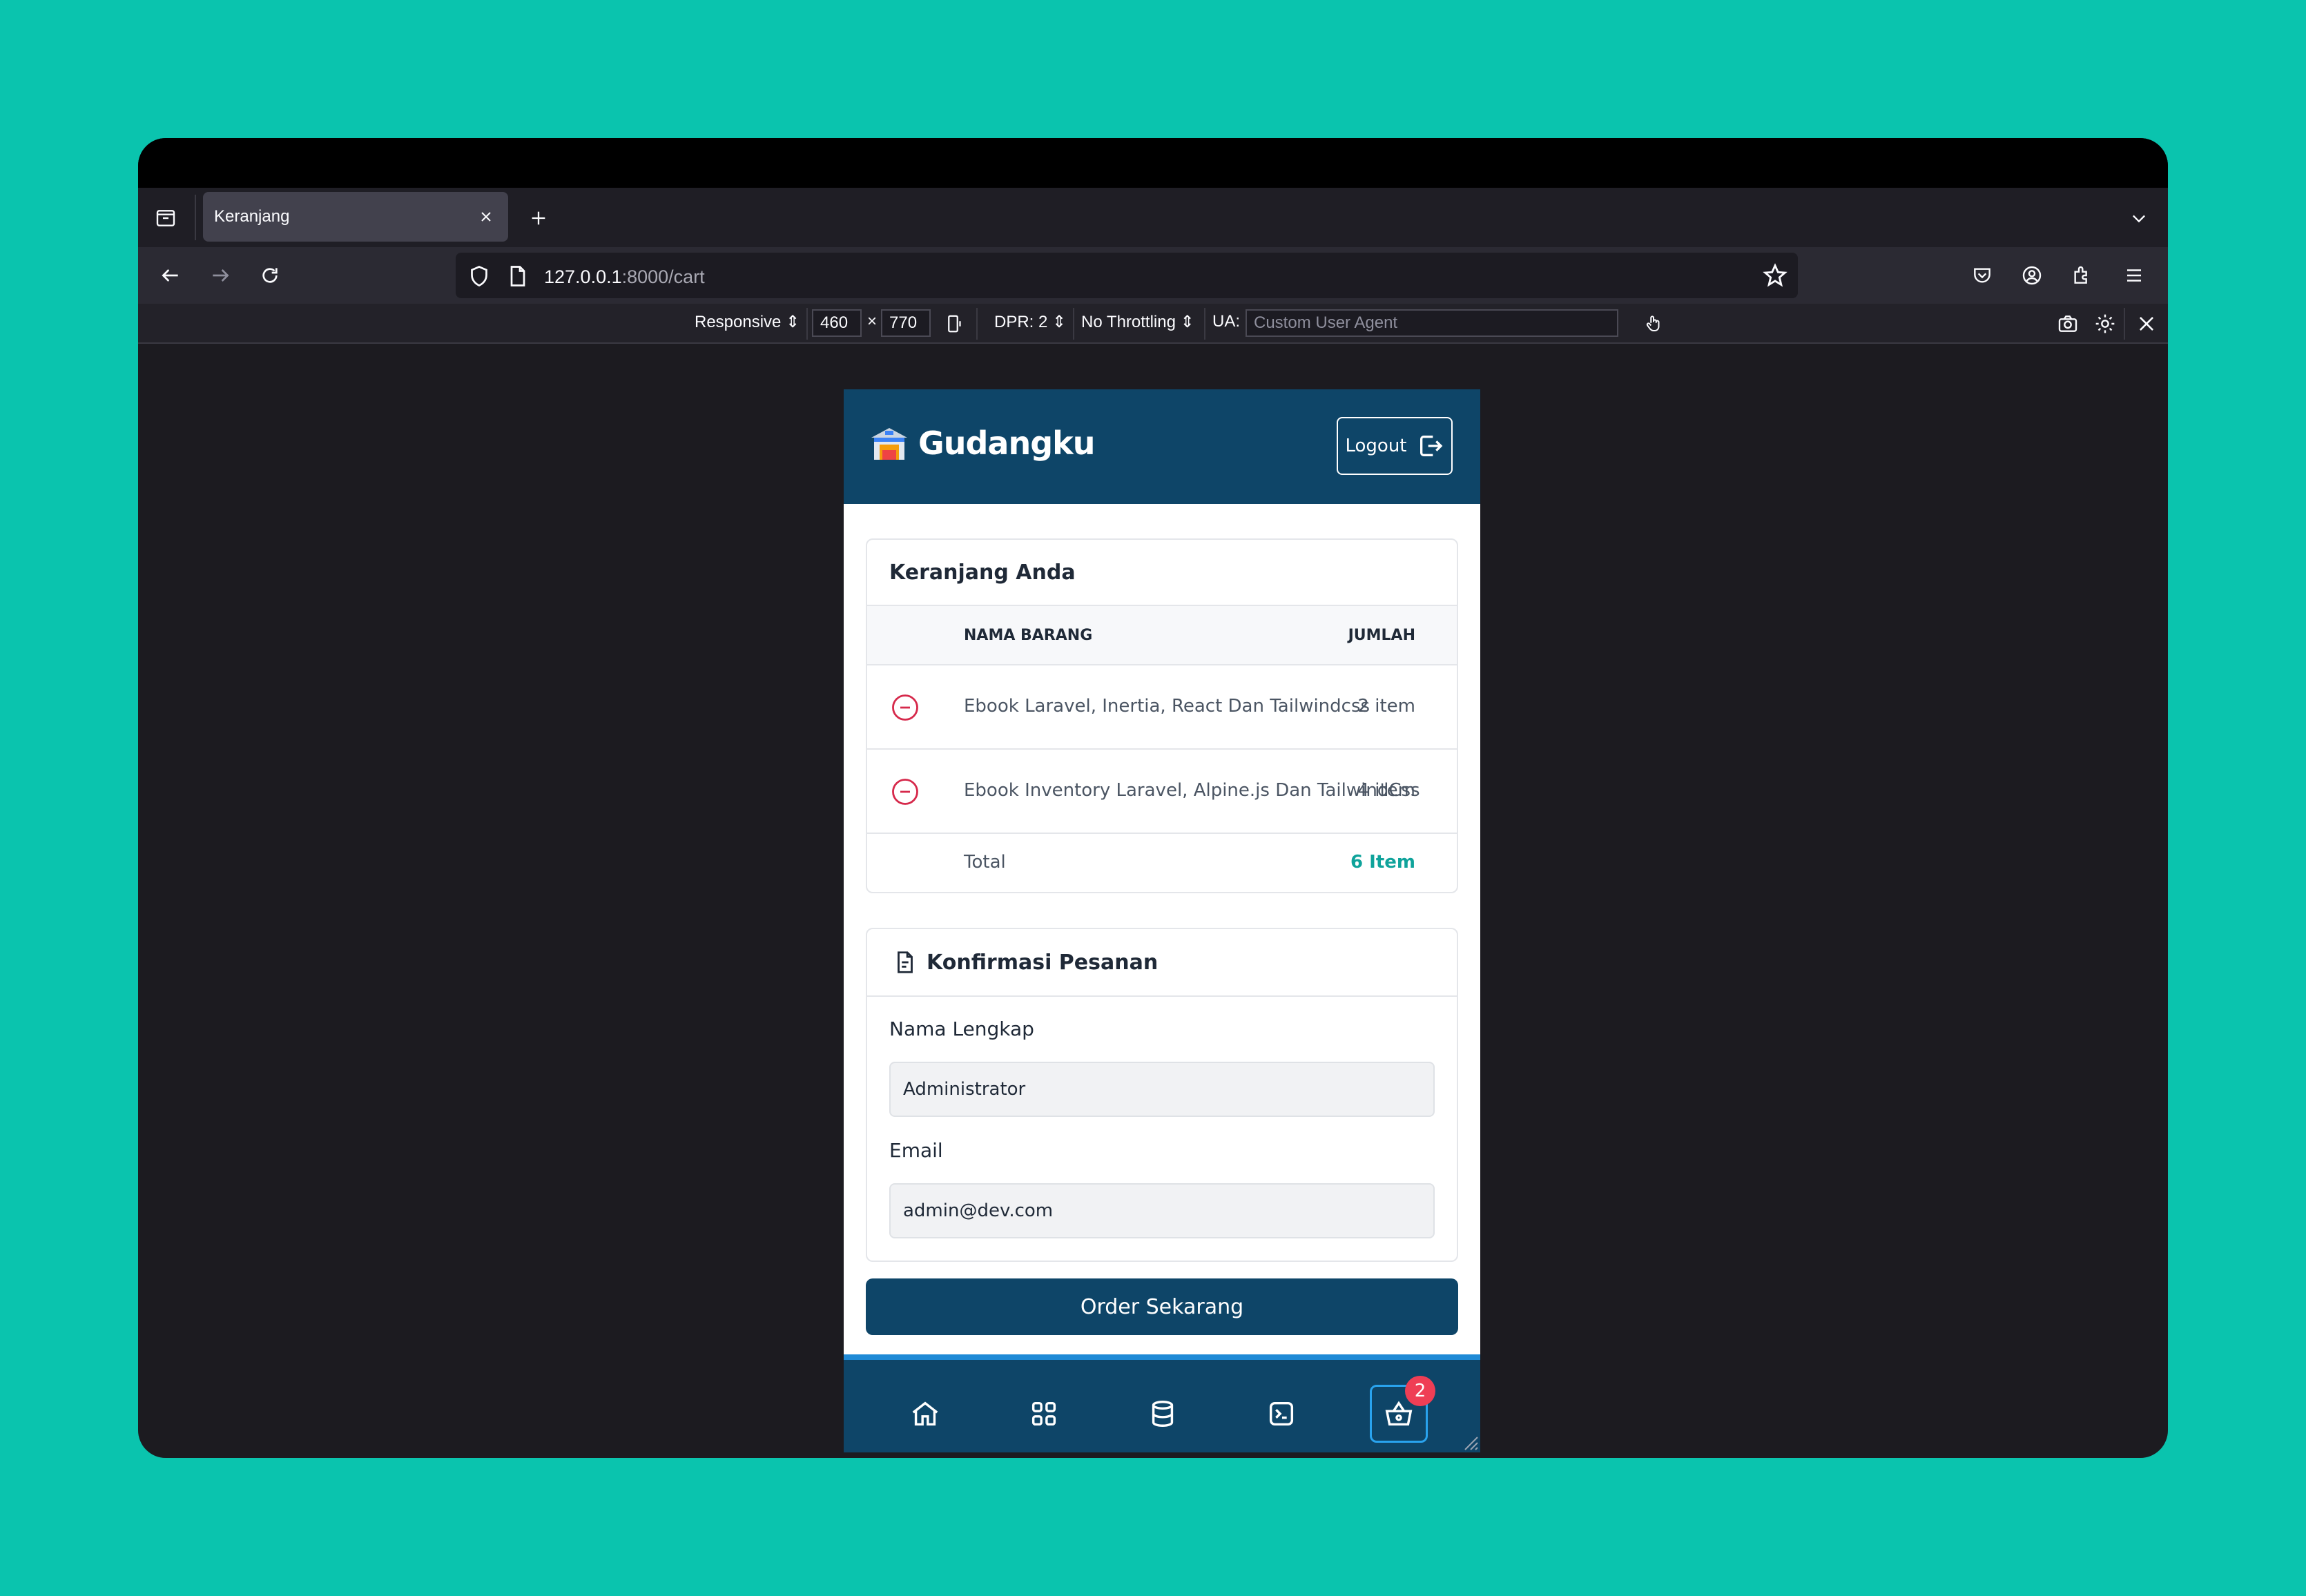 The width and height of the screenshot is (2306, 1596). I want to click on item-qty: 4 item, so click(1386, 791).